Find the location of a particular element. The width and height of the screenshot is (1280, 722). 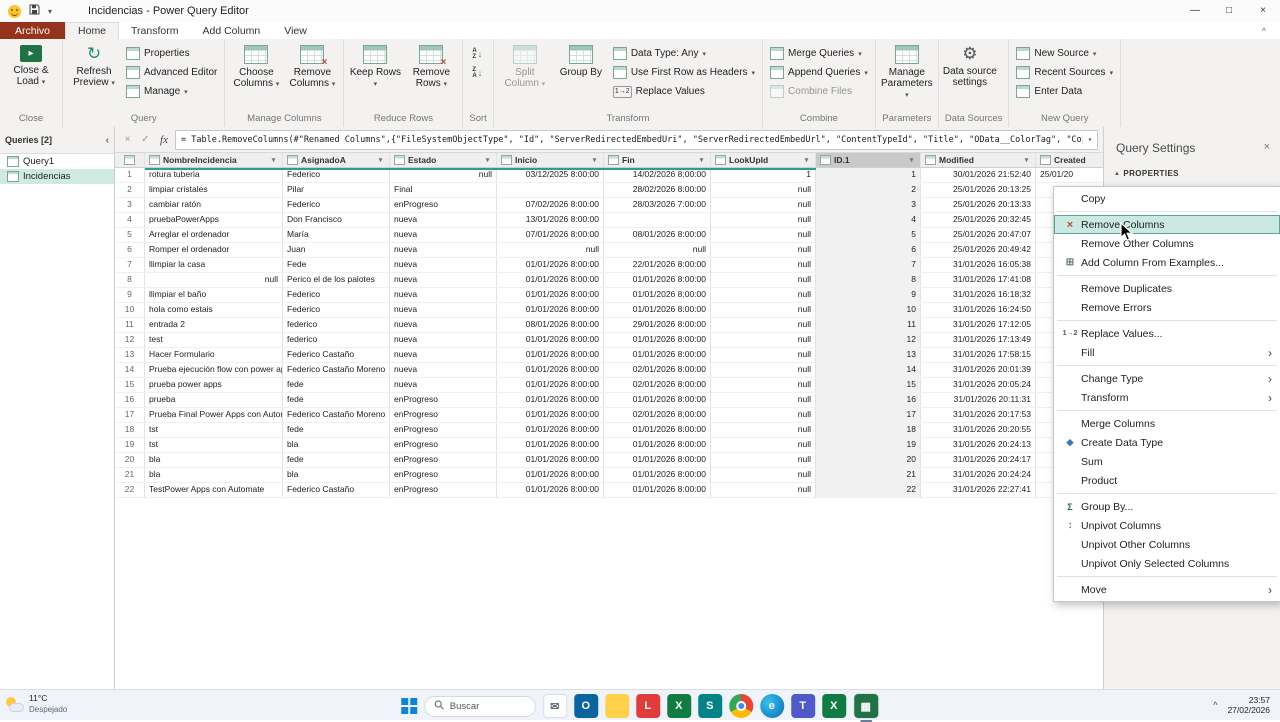

qat-dropdown-icon: ▾ is located at coordinates (50, 11).